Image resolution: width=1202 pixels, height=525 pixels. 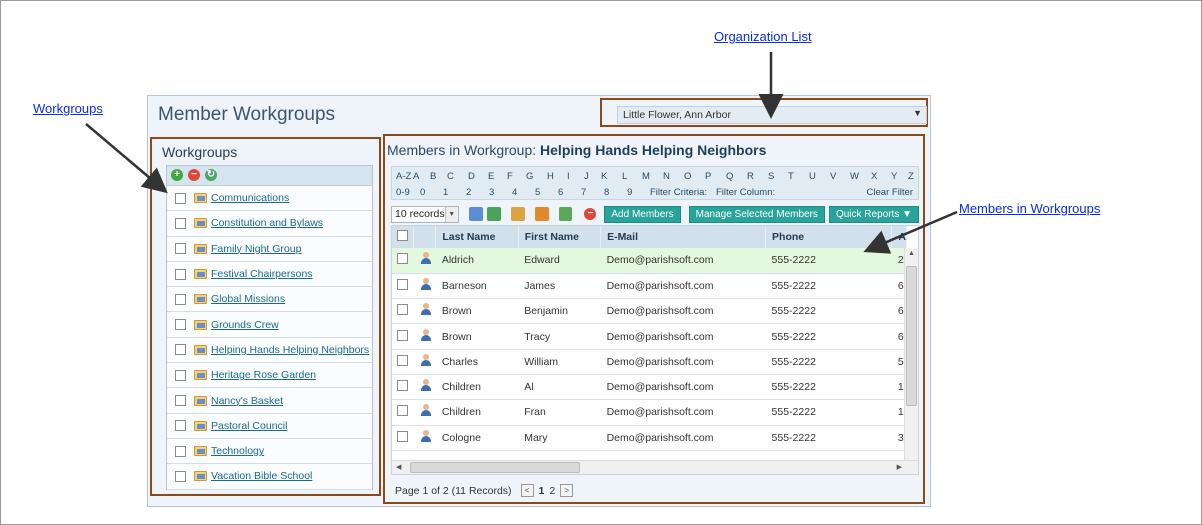 I want to click on workgroup-item: Communications, so click(x=269, y=199).